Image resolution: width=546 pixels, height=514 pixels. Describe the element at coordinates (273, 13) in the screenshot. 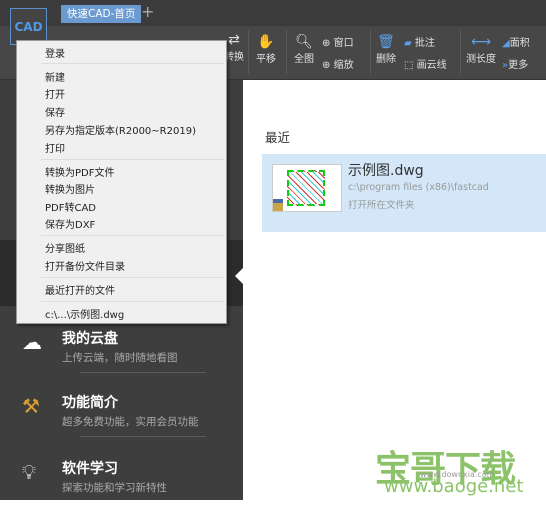

I see `title-bar: 快速CAD-首页 +` at that location.